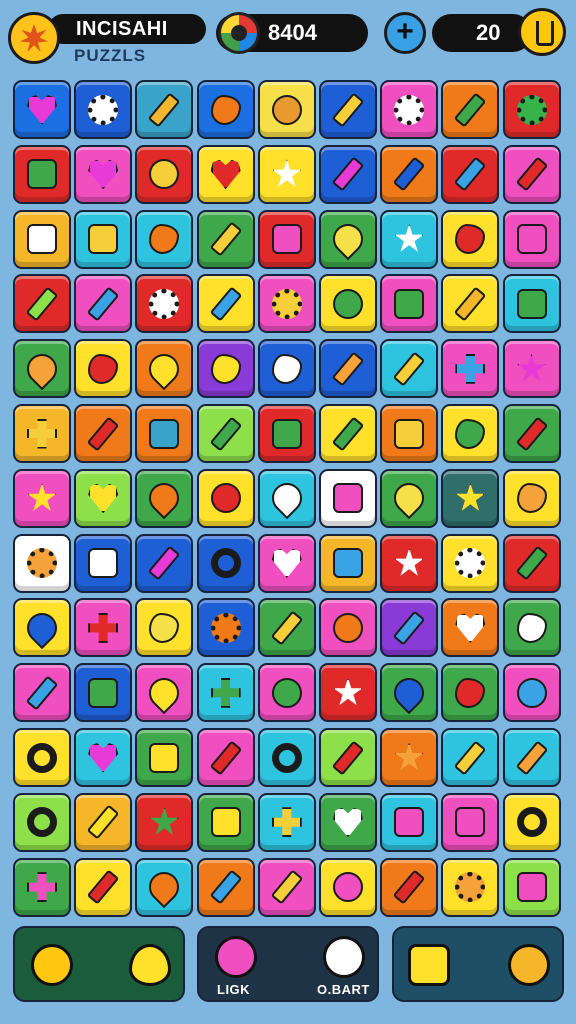  Describe the element at coordinates (150, 965) in the screenshot. I see `heart-icon` at that location.